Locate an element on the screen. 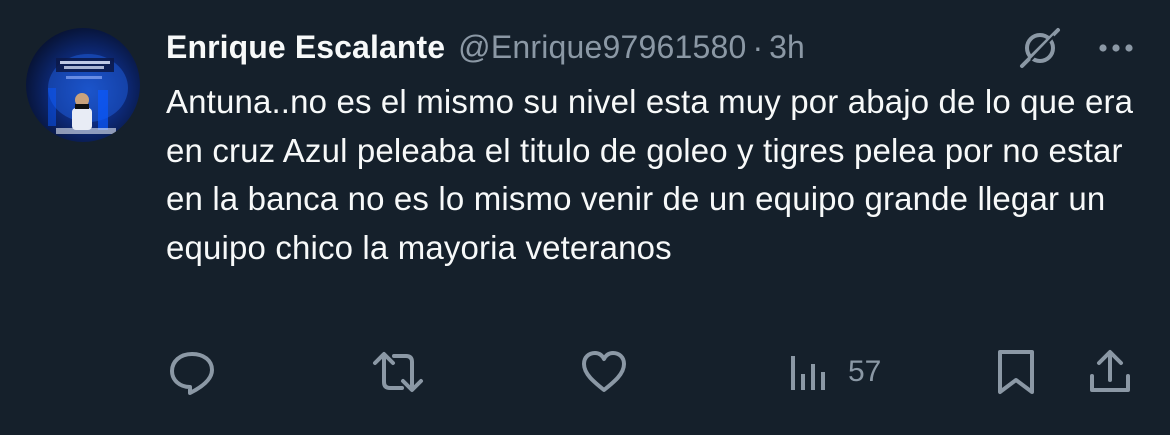 Image resolution: width=1170 pixels, height=435 pixels. retweet-button is located at coordinates (398, 372).